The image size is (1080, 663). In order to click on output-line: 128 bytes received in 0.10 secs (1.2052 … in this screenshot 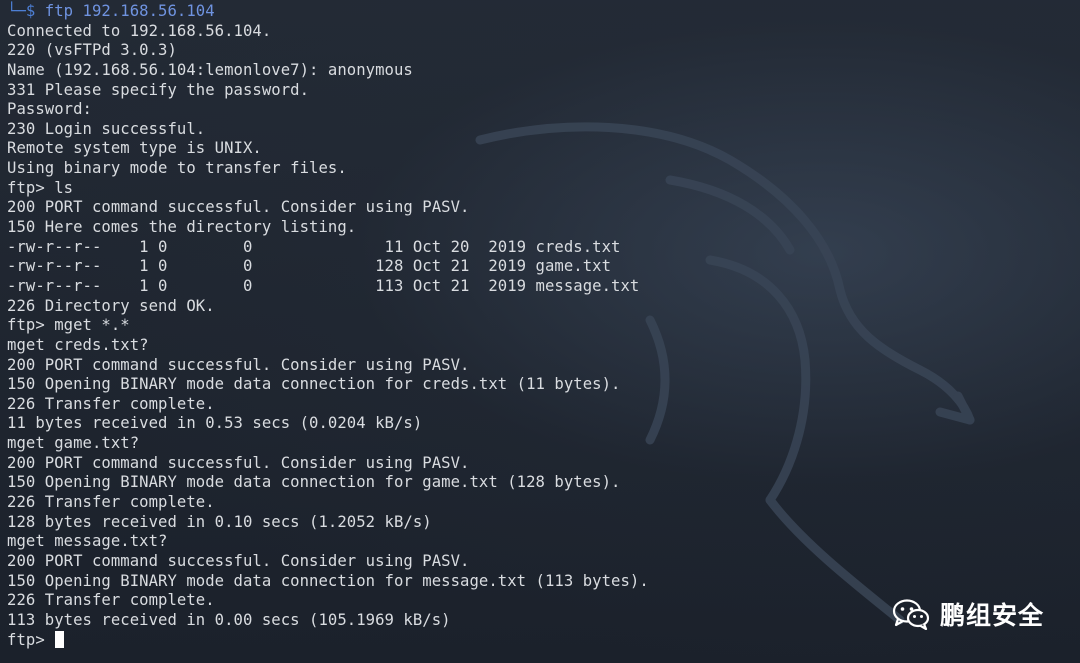, I will do `click(219, 521)`.